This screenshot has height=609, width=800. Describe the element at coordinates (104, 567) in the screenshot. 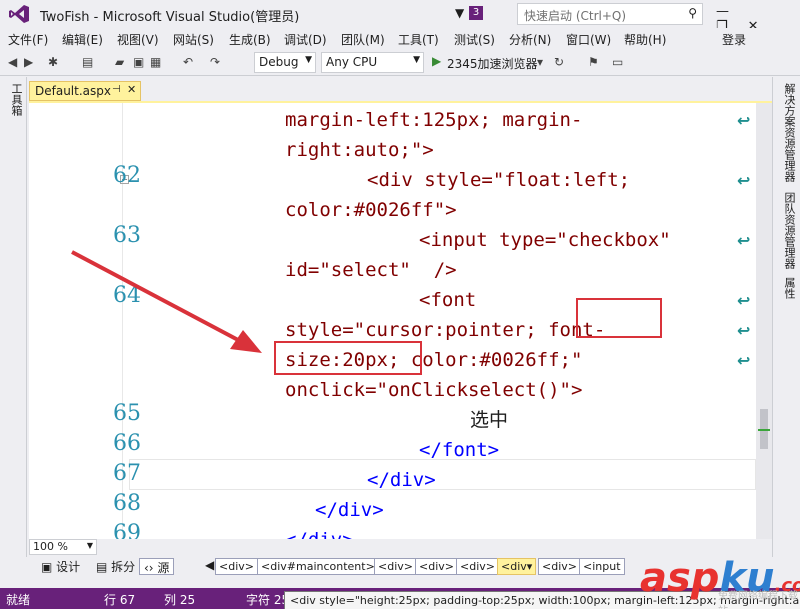

I see `split-icon: ▤` at that location.